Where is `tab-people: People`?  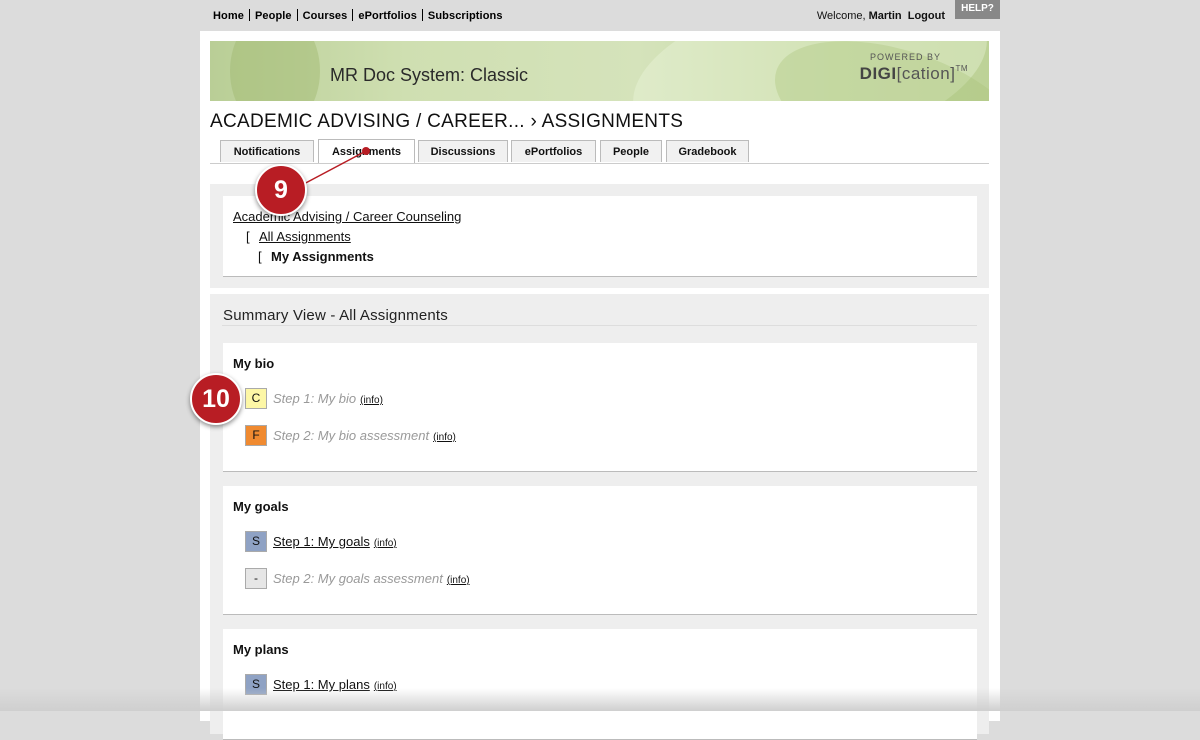 tab-people: People is located at coordinates (631, 151).